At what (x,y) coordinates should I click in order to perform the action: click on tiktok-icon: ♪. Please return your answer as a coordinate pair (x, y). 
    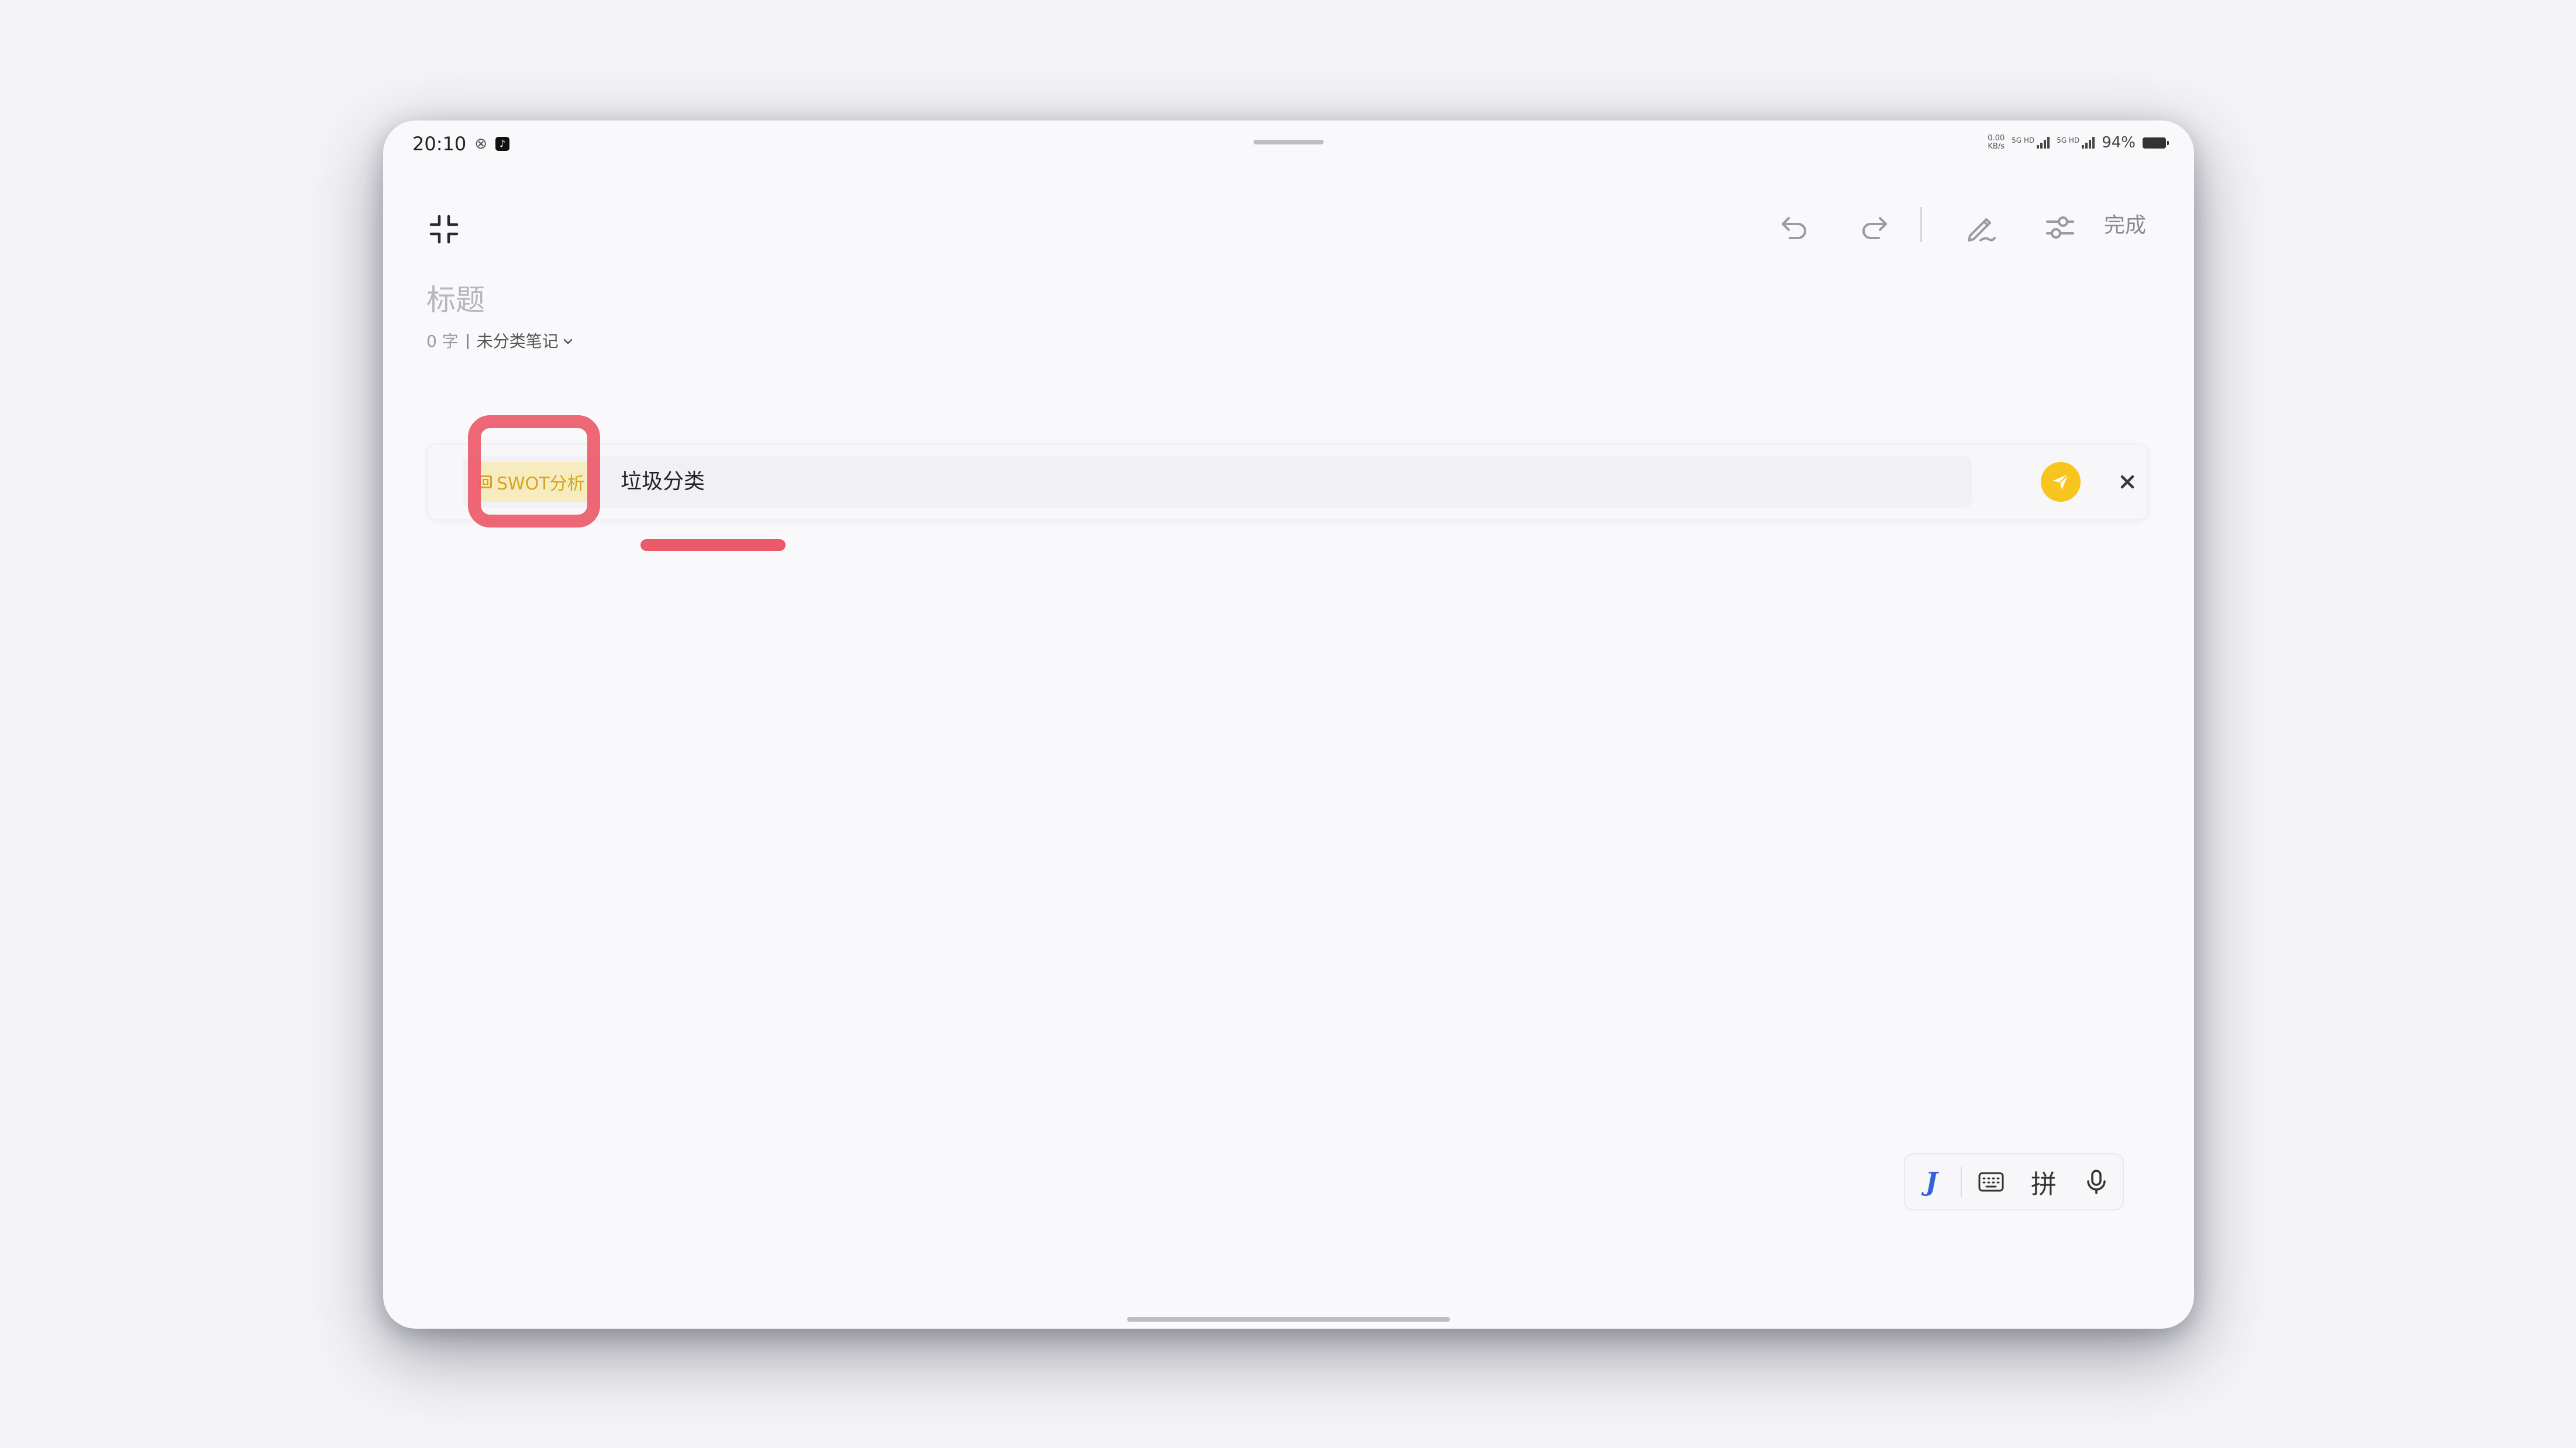
    Looking at the image, I should click on (502, 144).